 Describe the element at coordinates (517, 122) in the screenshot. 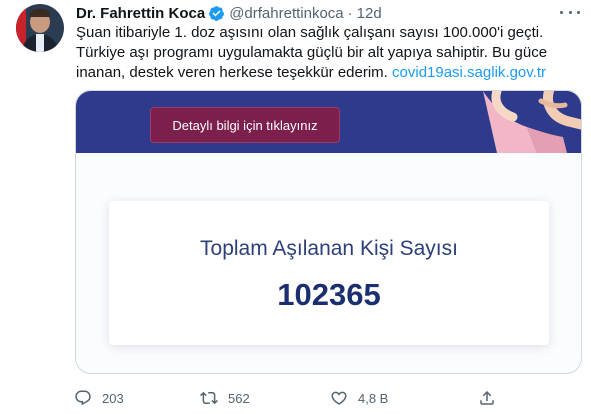

I see `vaccination-illustration` at that location.